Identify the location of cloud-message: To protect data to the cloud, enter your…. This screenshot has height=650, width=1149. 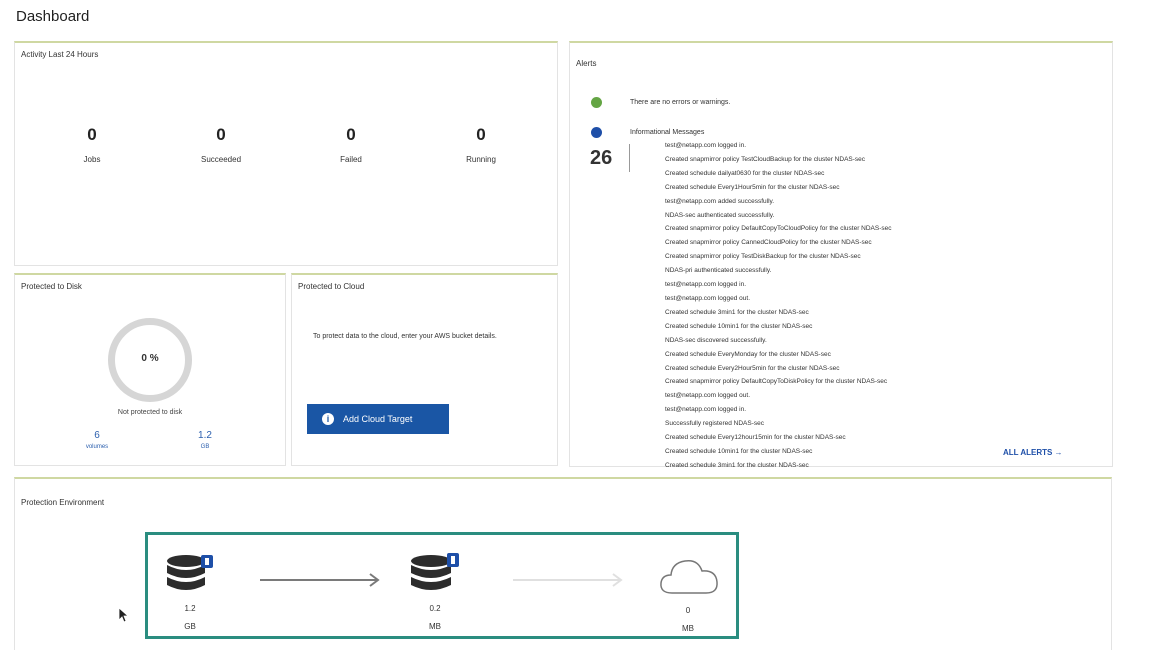
(405, 336).